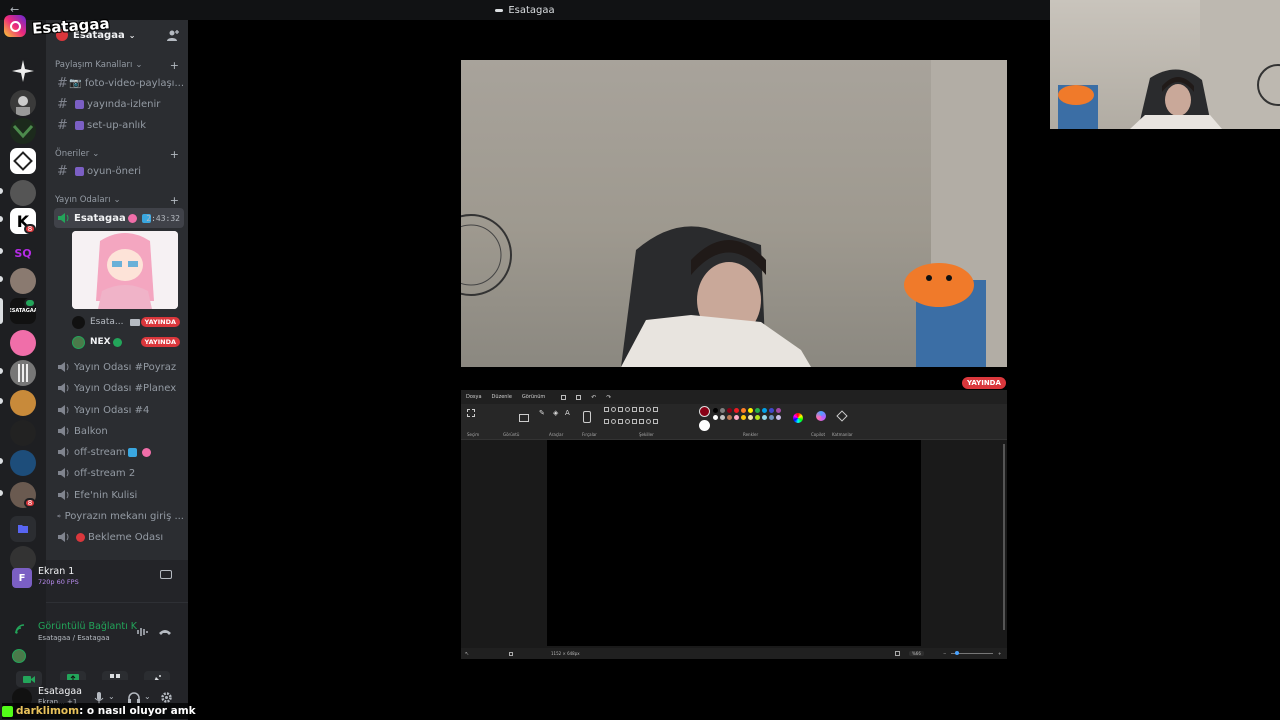 The height and width of the screenshot is (720, 1280). I want to click on voice-channel-poyraz: Yayın Odası #Poyraz, so click(119, 367).